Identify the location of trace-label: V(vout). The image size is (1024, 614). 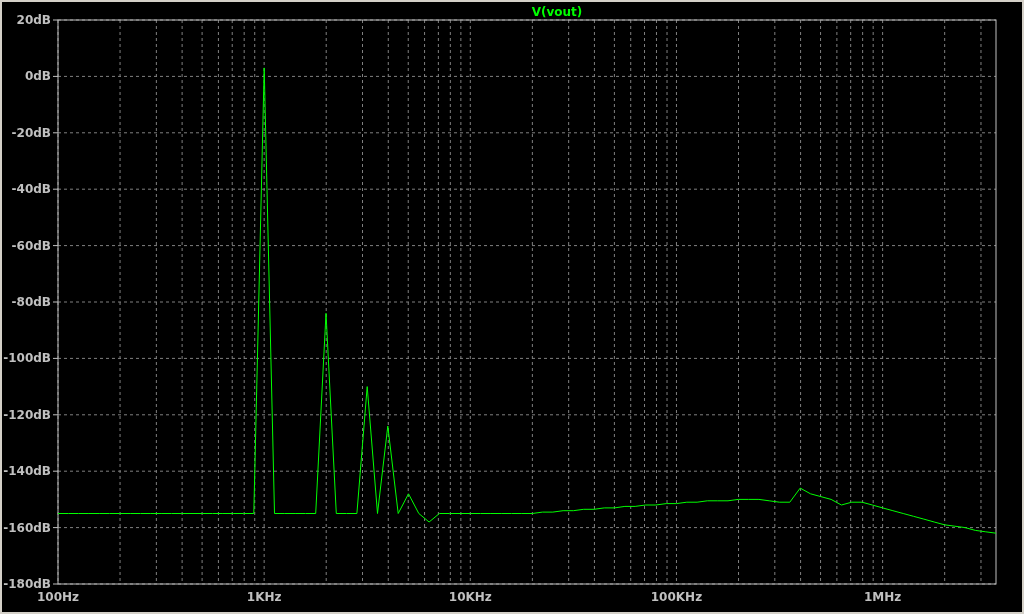
(557, 12).